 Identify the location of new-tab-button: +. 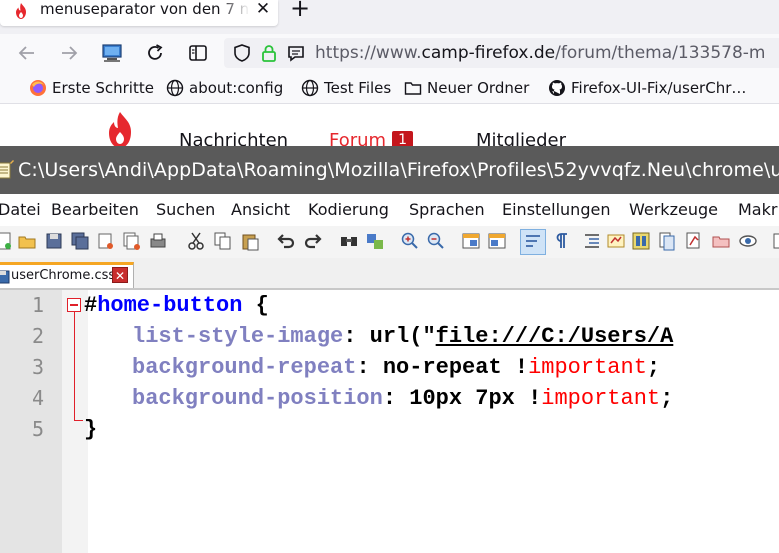
(300, 10).